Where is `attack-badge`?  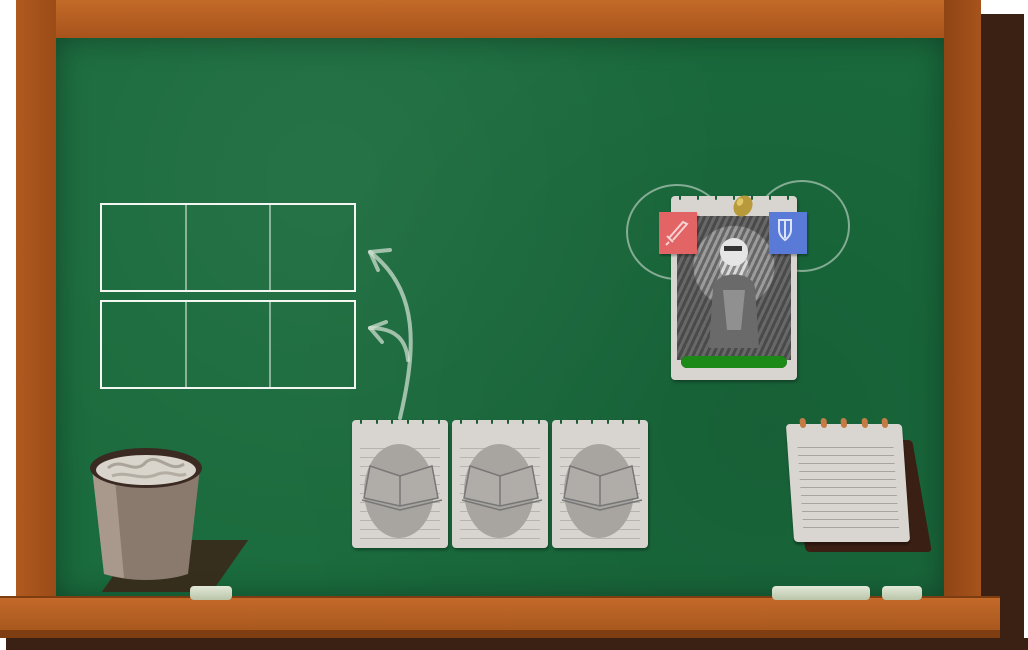 attack-badge is located at coordinates (678, 233).